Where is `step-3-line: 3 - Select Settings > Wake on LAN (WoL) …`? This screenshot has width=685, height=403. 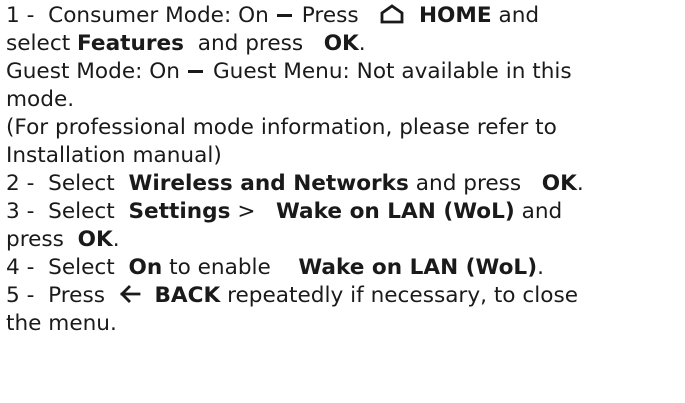
step-3-line: 3 - Select Settings > Wake on LAN (WoL) … is located at coordinates (343, 212).